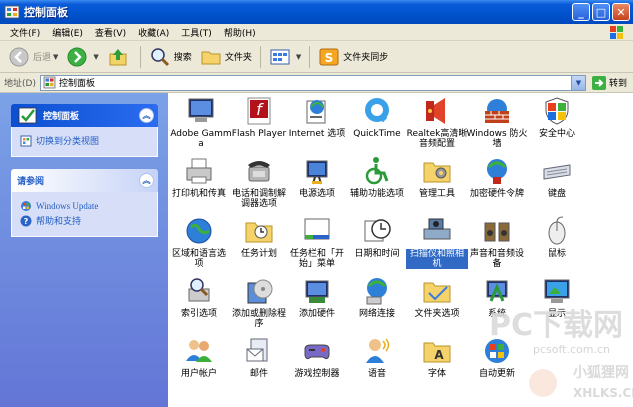  I want to click on maximize-button: □, so click(601, 12).